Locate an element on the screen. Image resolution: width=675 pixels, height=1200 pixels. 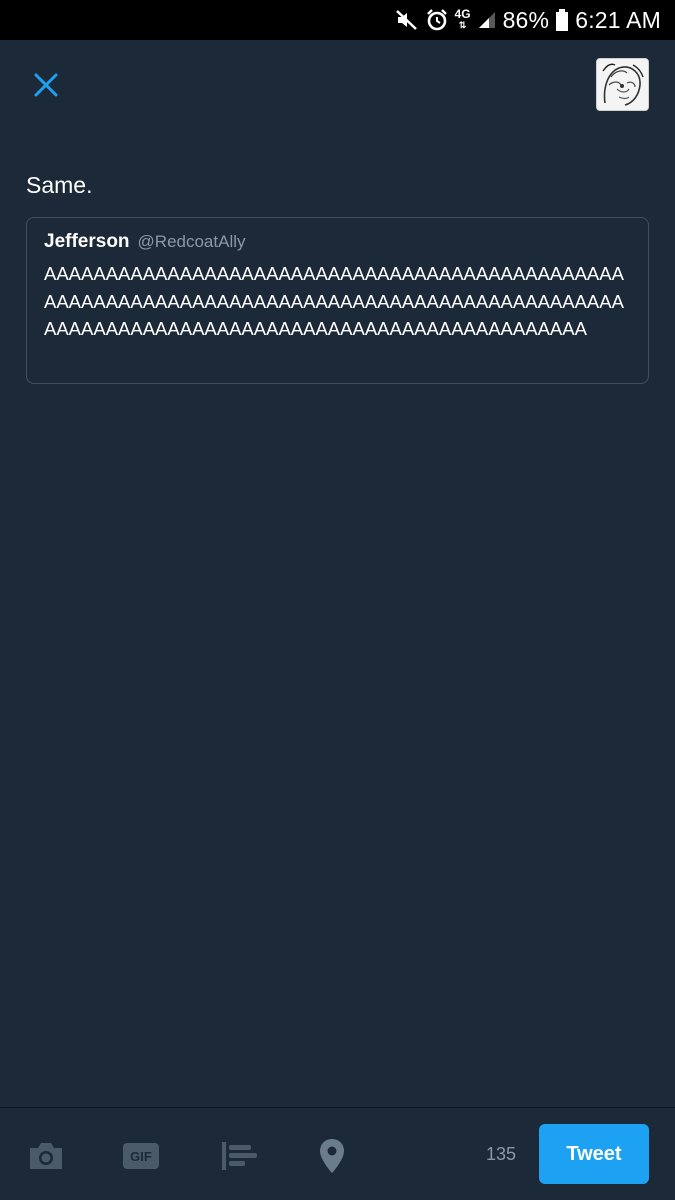
tweet-button: Tweet is located at coordinates (594, 1154).